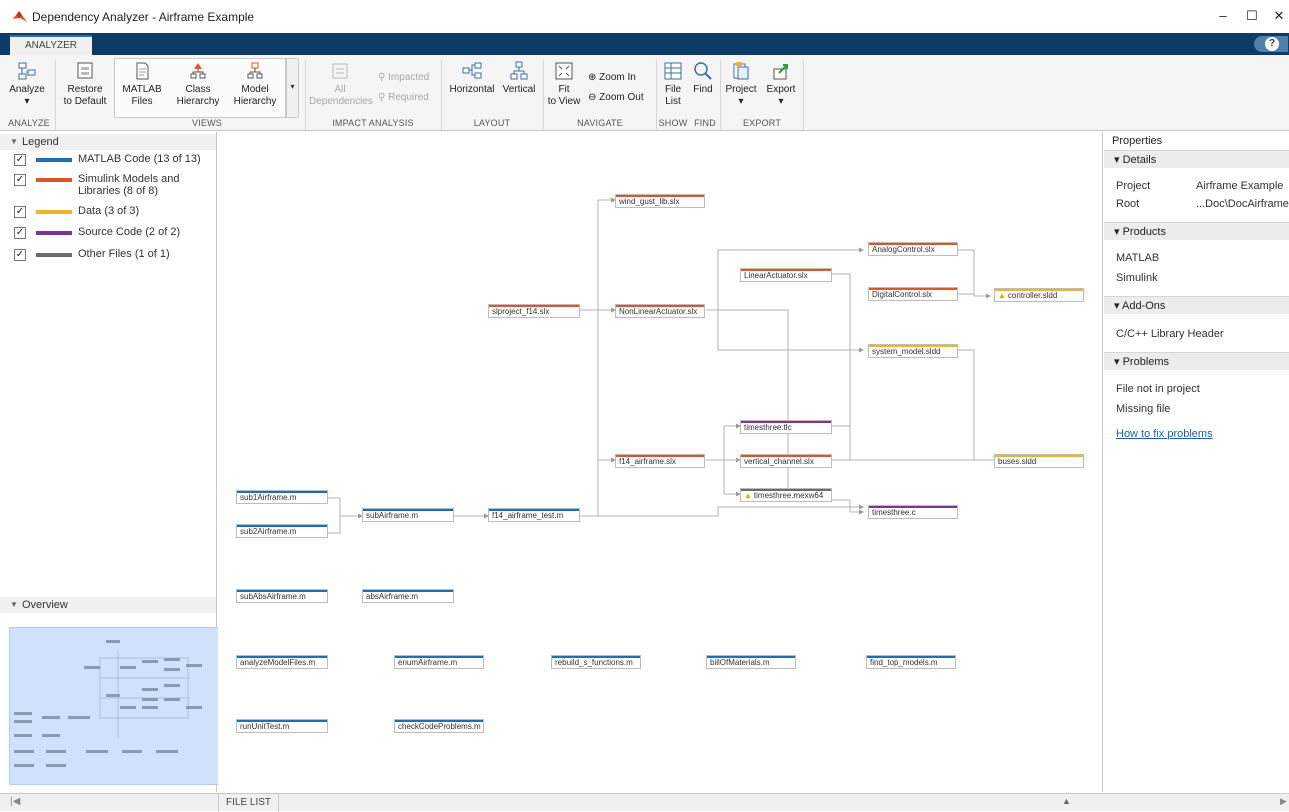 The width and height of the screenshot is (1289, 812). Describe the element at coordinates (781, 84) in the screenshot. I see `export-button: Export ▾` at that location.